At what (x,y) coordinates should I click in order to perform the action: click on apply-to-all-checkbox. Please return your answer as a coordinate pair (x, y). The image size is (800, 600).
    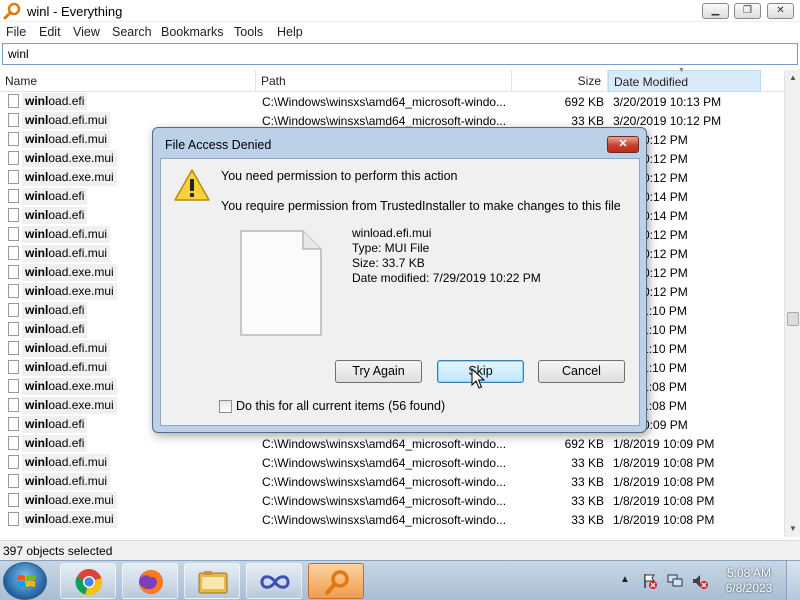
    Looking at the image, I should click on (225, 406).